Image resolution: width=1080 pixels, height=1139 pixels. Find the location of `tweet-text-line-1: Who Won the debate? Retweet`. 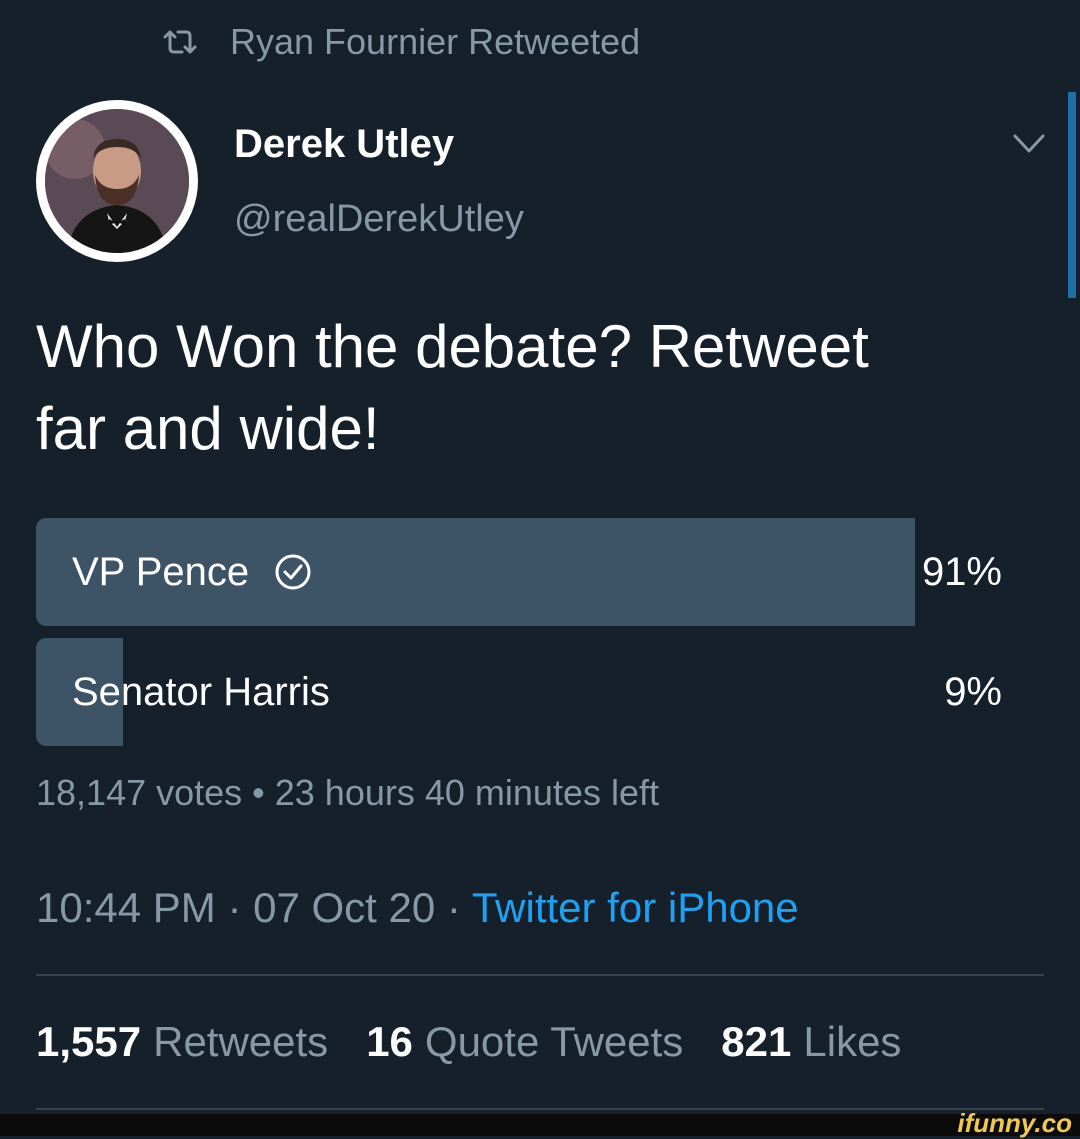

tweet-text-line-1: Who Won the debate? Retweet is located at coordinates (452, 346).